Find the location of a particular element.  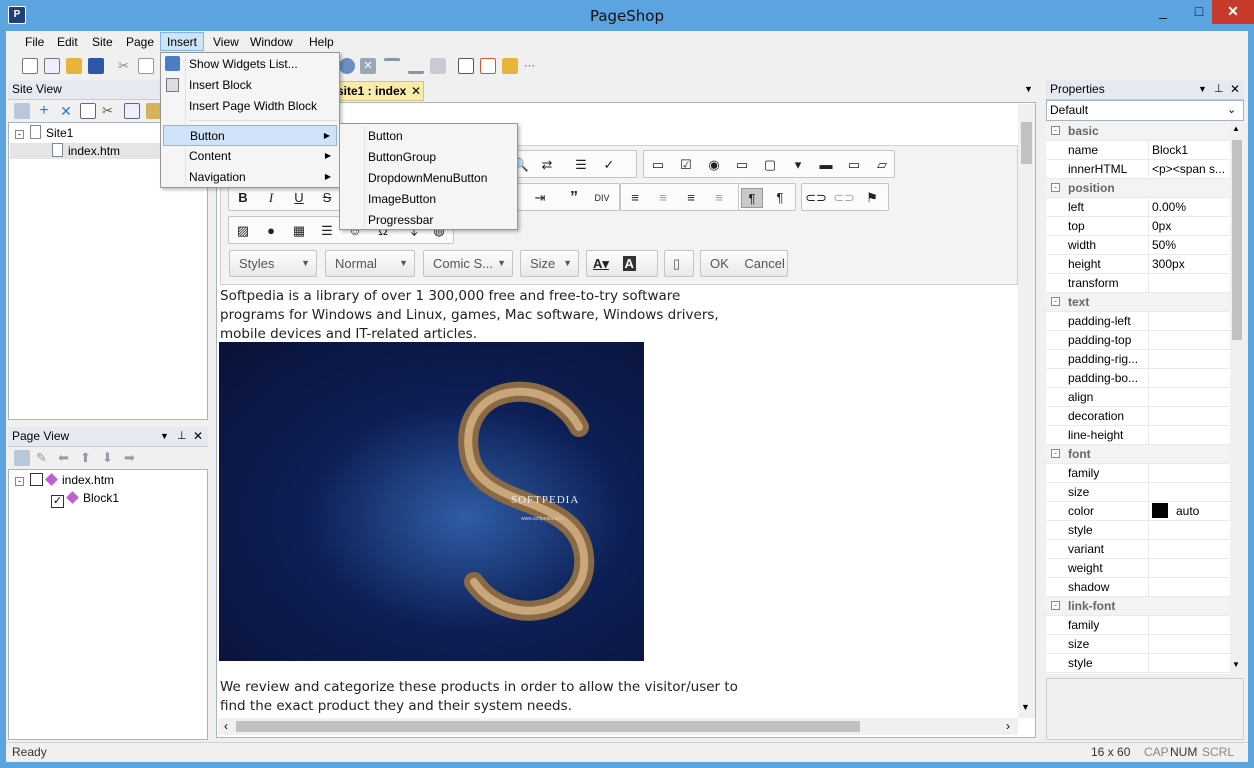

remove-icon: ✕ is located at coordinates (66, 111).